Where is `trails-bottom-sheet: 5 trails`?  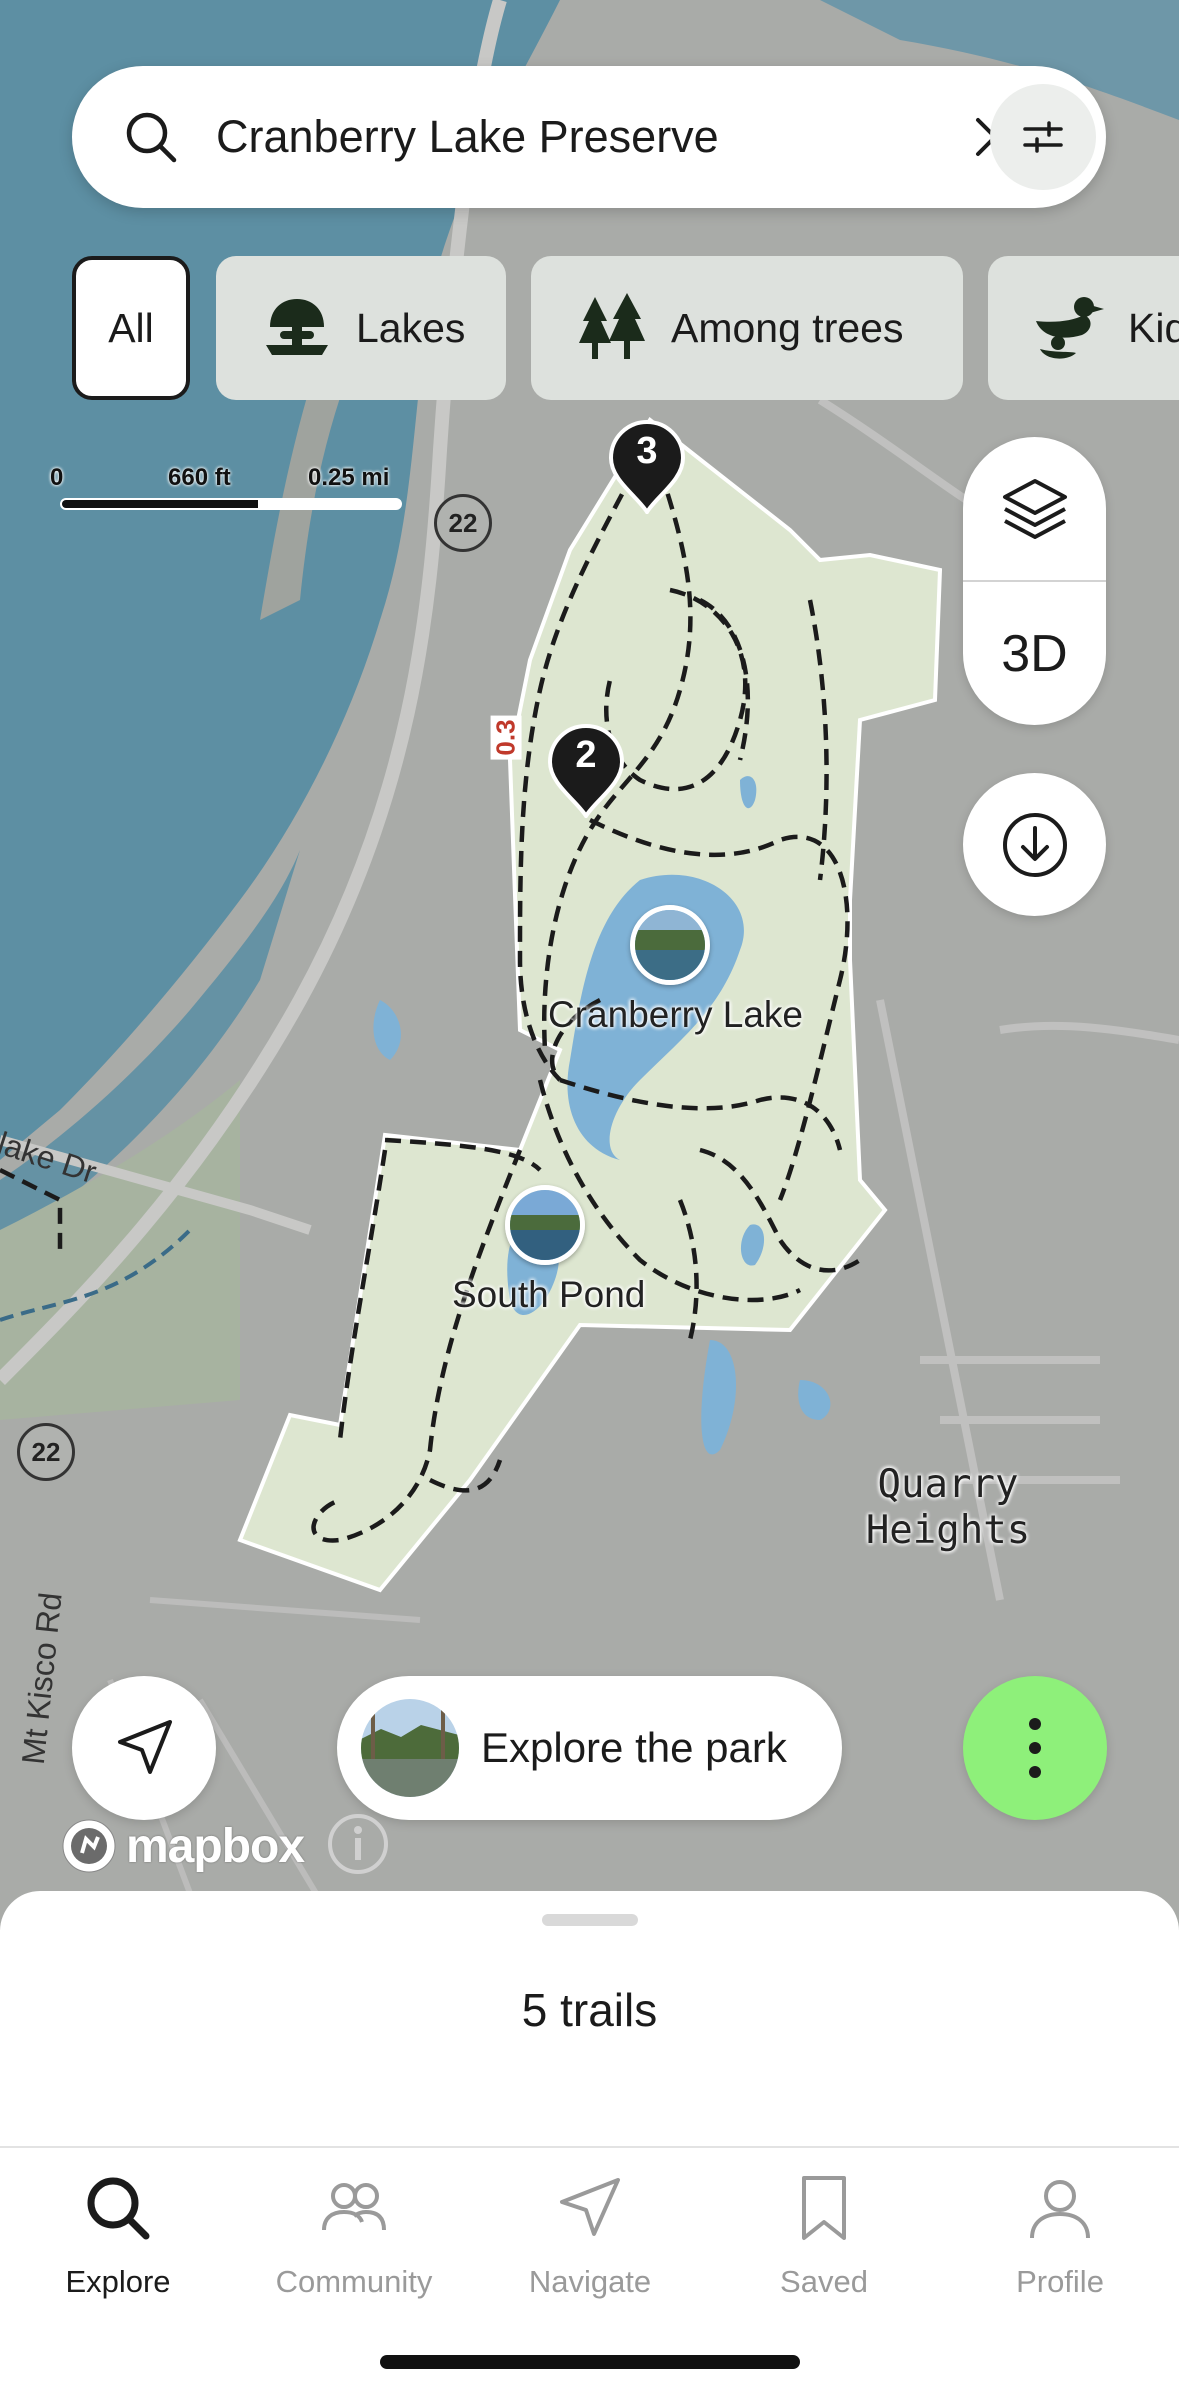
trails-bottom-sheet: 5 trails is located at coordinates (589, 2018).